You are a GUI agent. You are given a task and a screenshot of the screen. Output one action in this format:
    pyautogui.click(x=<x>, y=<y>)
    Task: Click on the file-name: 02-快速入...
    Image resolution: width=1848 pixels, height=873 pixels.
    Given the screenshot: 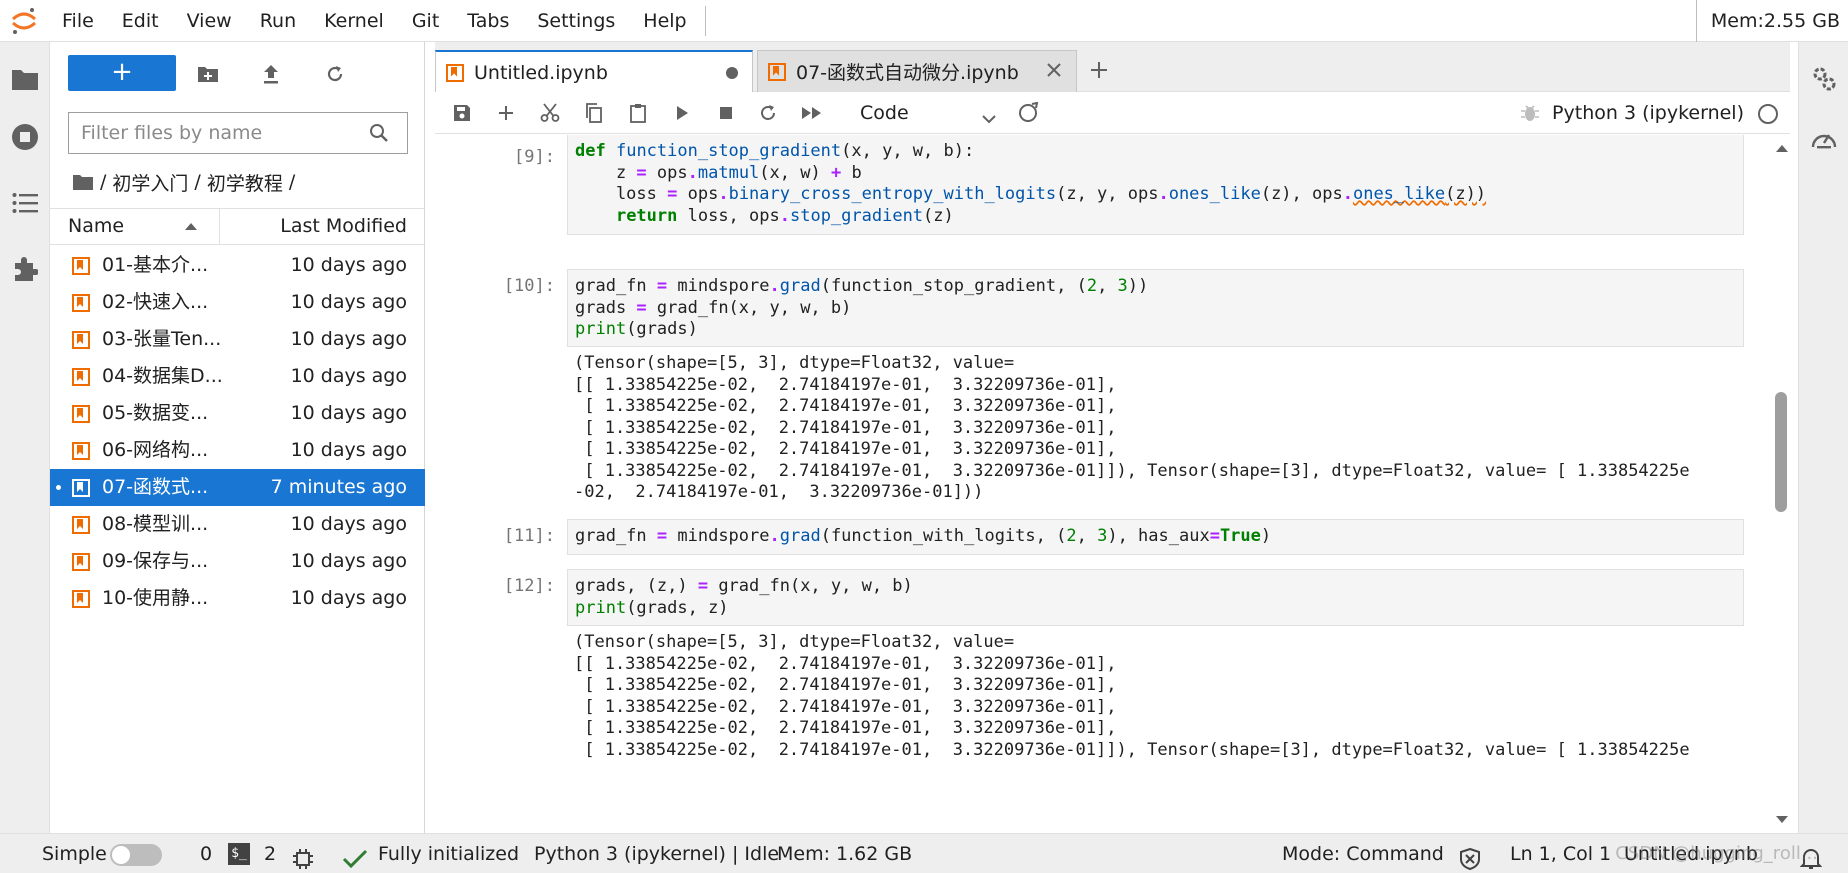 What is the action you would take?
    pyautogui.click(x=155, y=302)
    